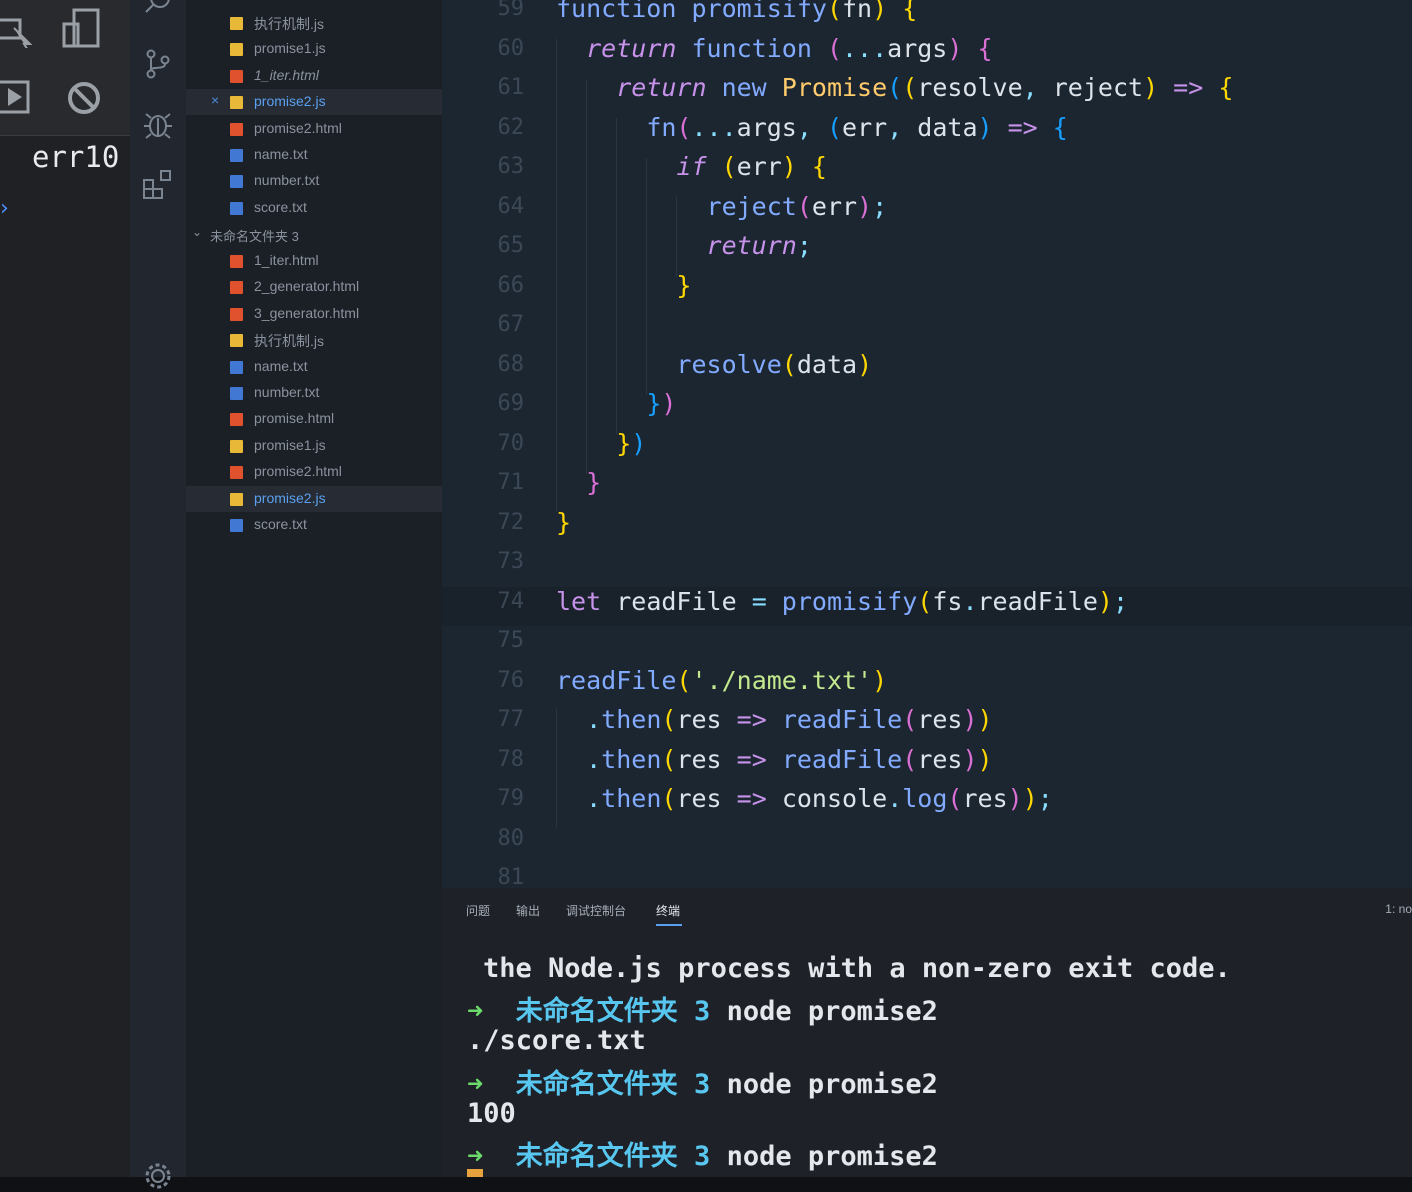 The height and width of the screenshot is (1192, 1412). What do you see at coordinates (158, 10) in the screenshot?
I see `search-icon` at bounding box center [158, 10].